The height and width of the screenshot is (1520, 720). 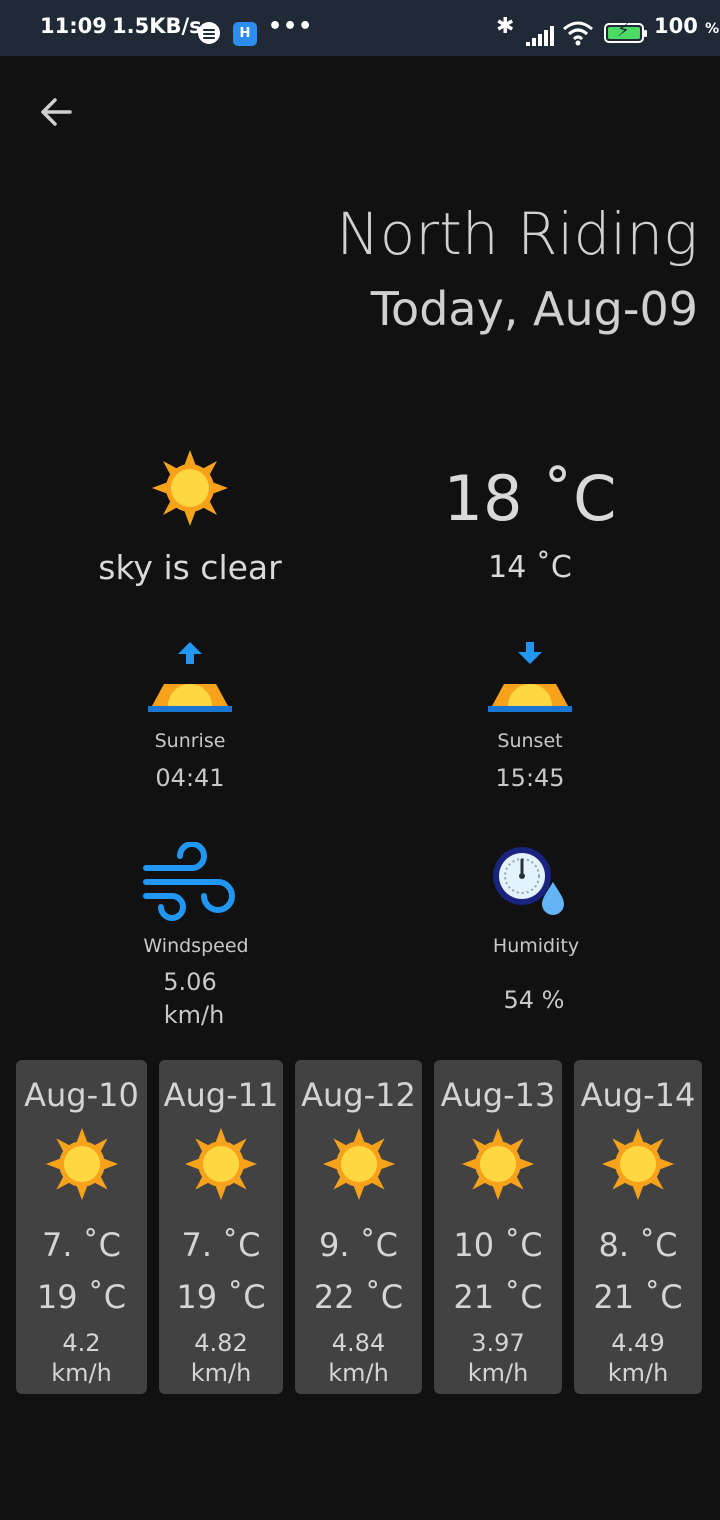 I want to click on wifi-icon, so click(x=578, y=33).